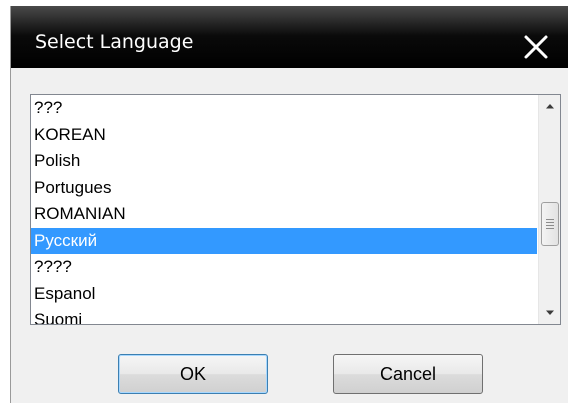  I want to click on vertical-scrollbar, so click(549, 209).